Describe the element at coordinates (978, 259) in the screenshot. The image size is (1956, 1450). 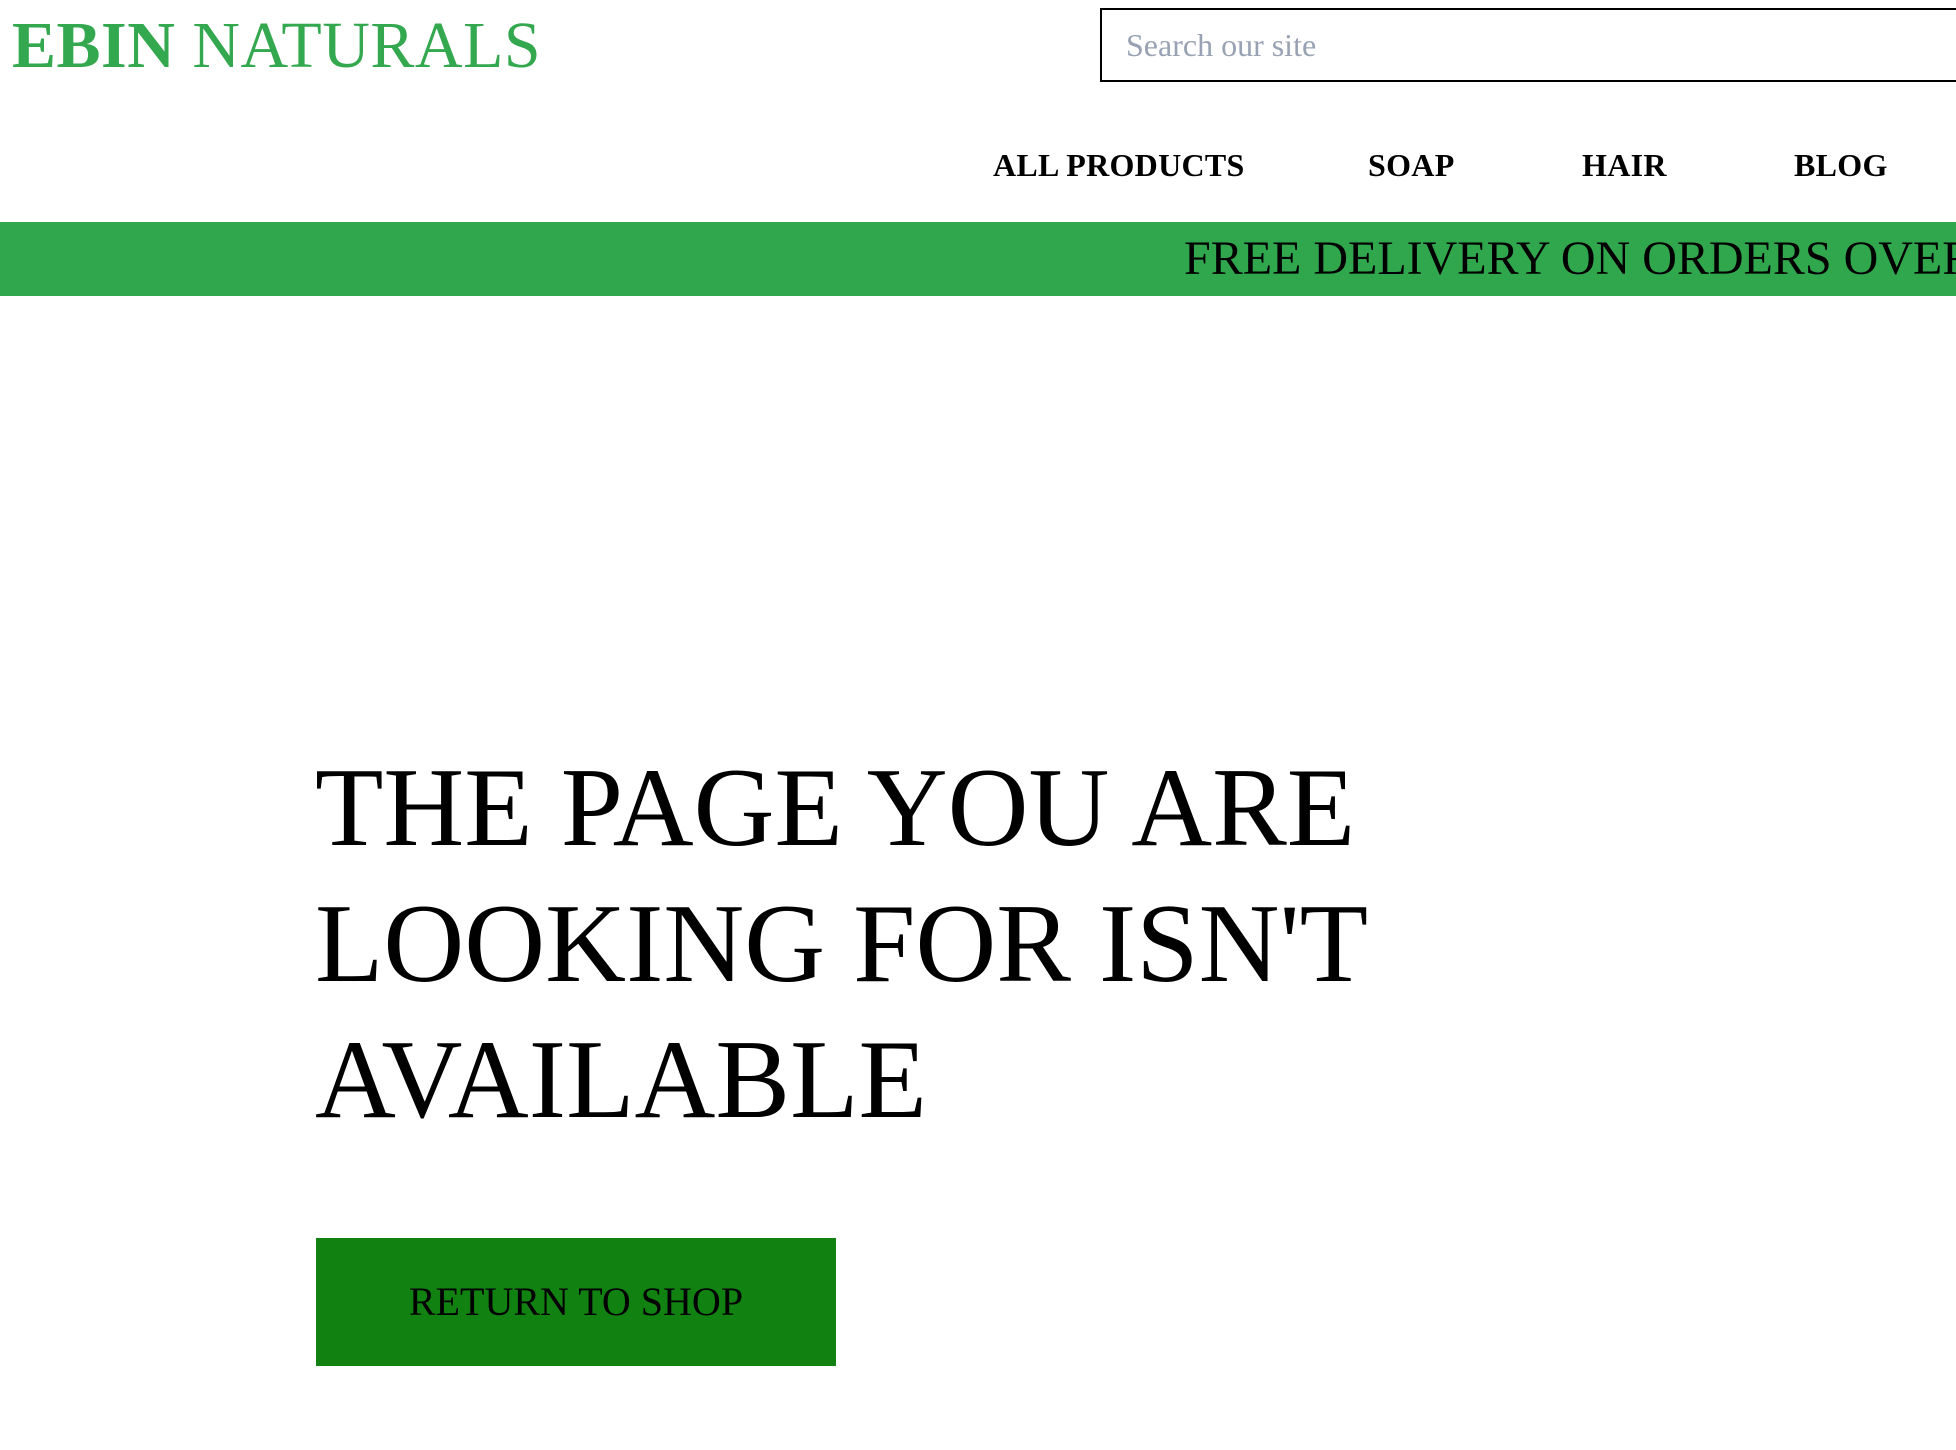
I see `promo-banner: FREE DELIVERY ON ORDERS OVER` at that location.